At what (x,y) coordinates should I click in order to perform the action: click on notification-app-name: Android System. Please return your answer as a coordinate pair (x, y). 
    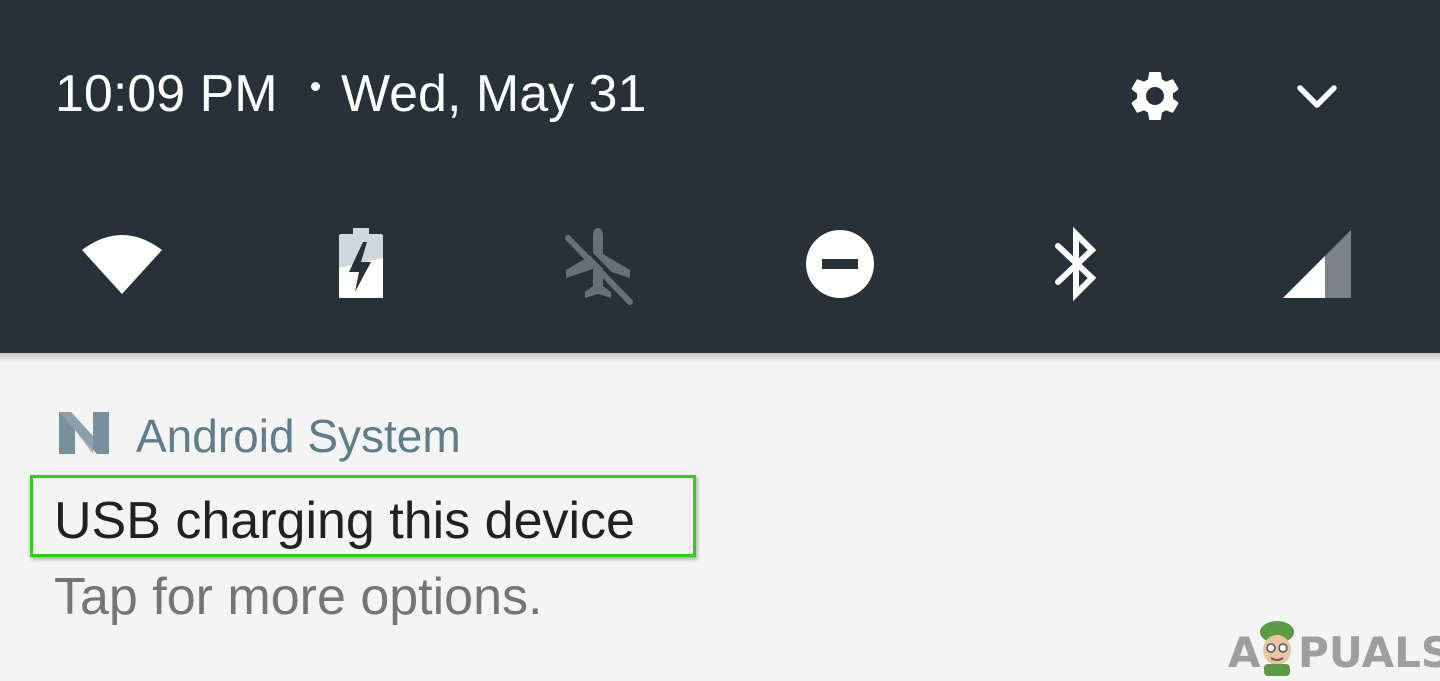
    Looking at the image, I should click on (298, 436).